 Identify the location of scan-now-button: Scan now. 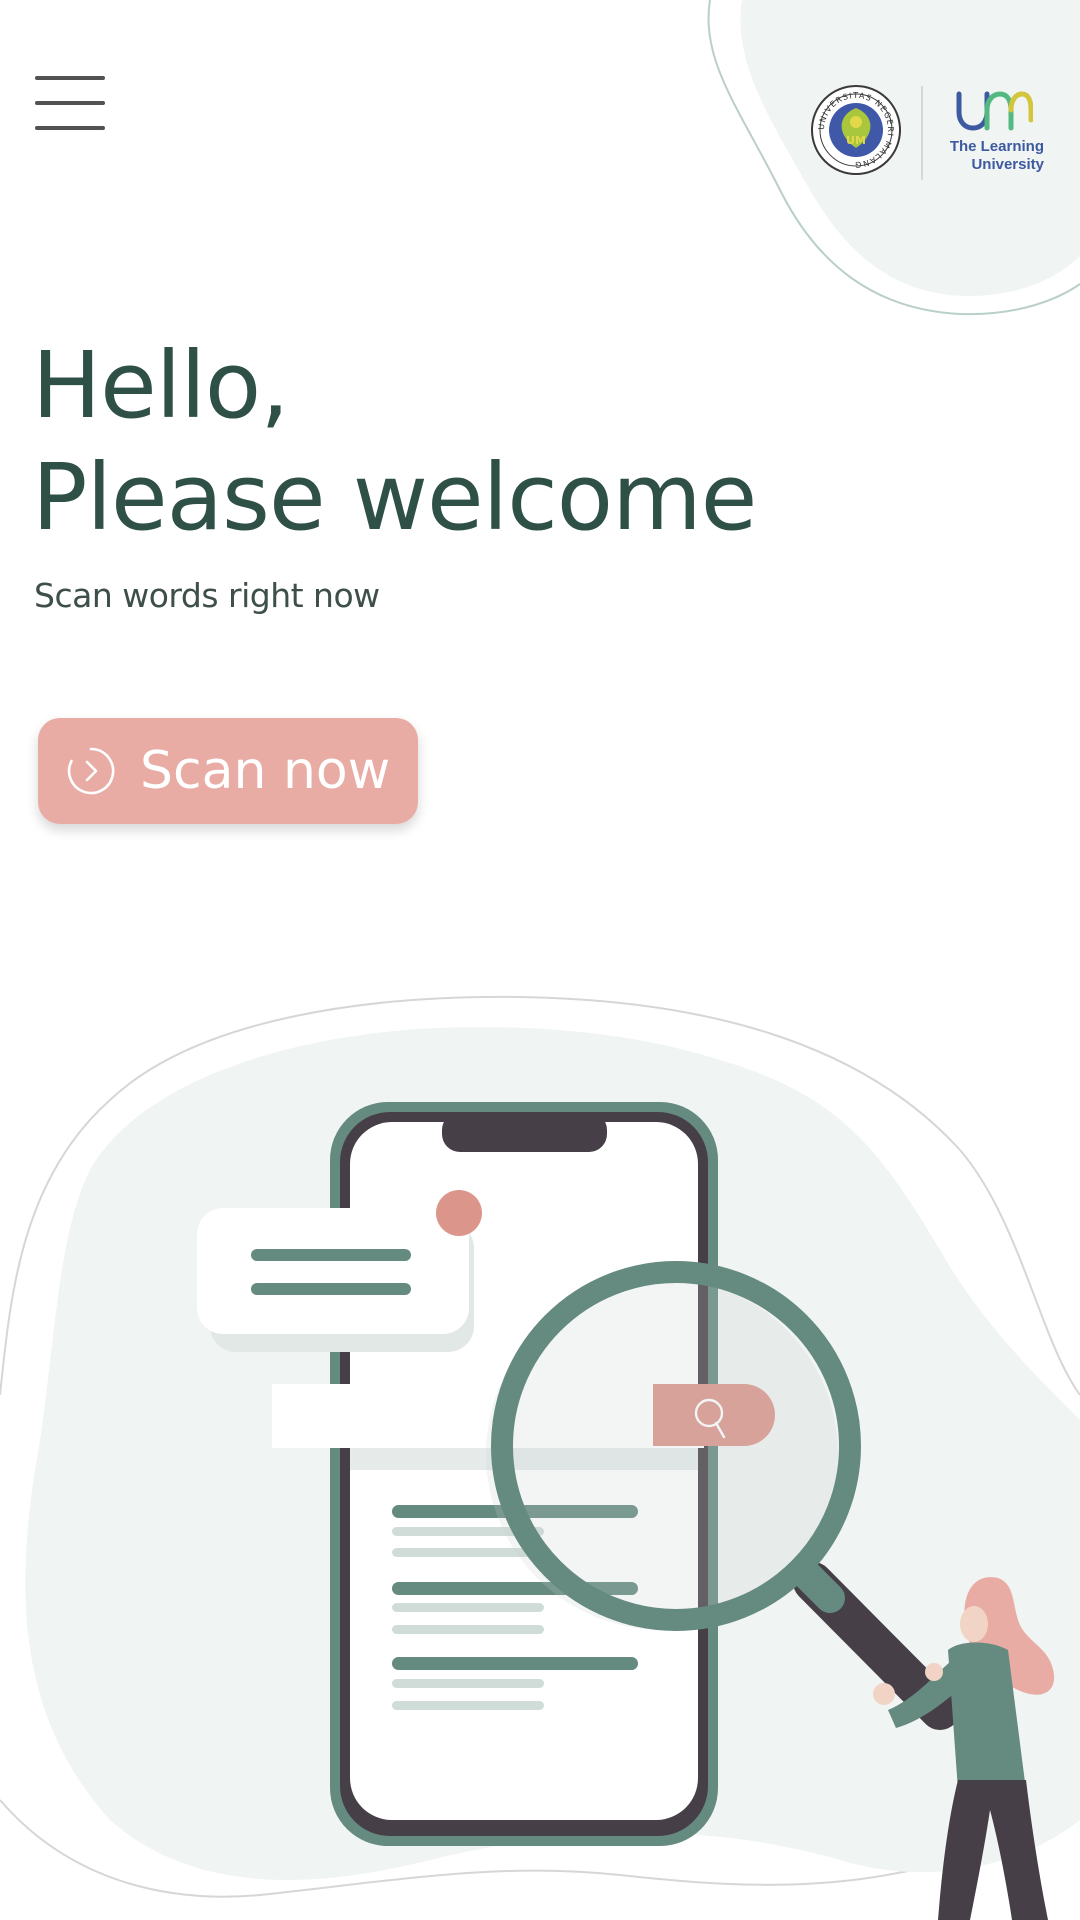
(228, 771).